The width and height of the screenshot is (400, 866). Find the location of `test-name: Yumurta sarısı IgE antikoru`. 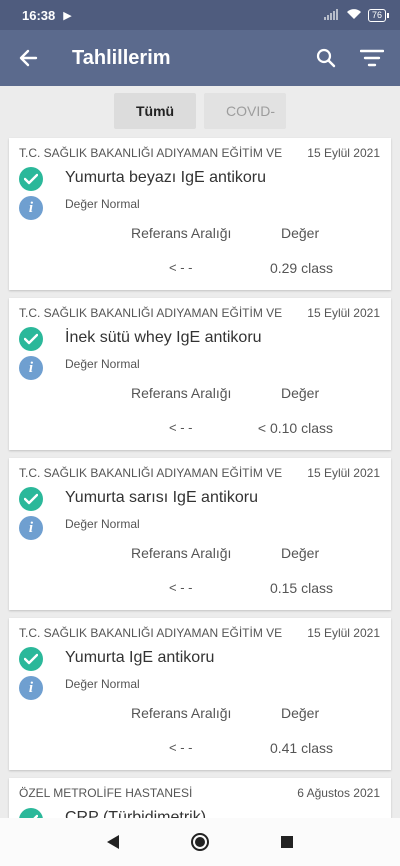

test-name: Yumurta sarısı IgE antikoru is located at coordinates (161, 497).